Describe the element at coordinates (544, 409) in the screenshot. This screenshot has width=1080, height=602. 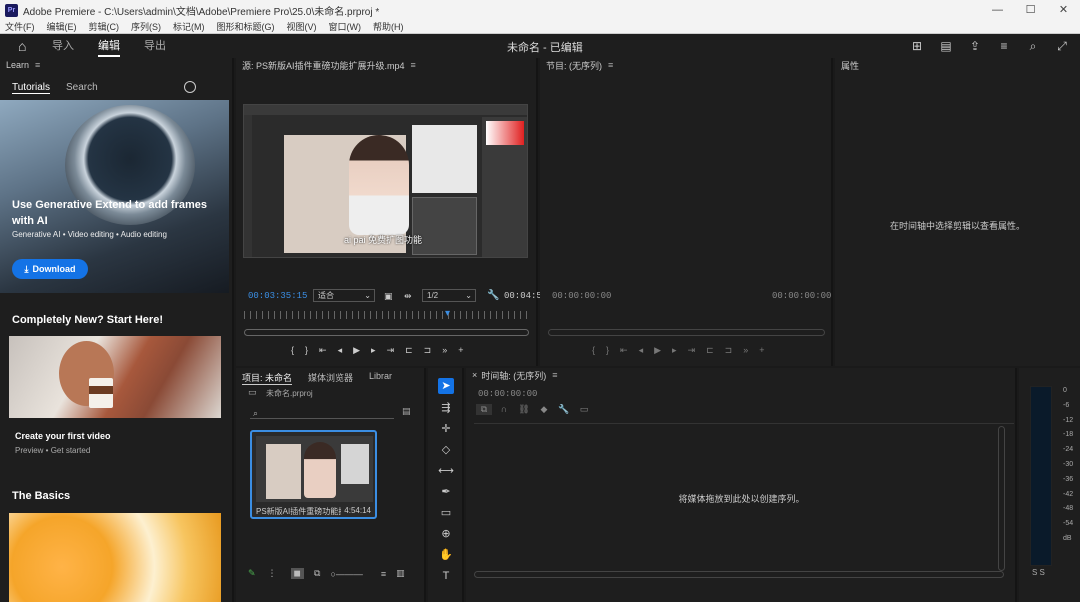
I see `add-marker-icon: ◆` at that location.